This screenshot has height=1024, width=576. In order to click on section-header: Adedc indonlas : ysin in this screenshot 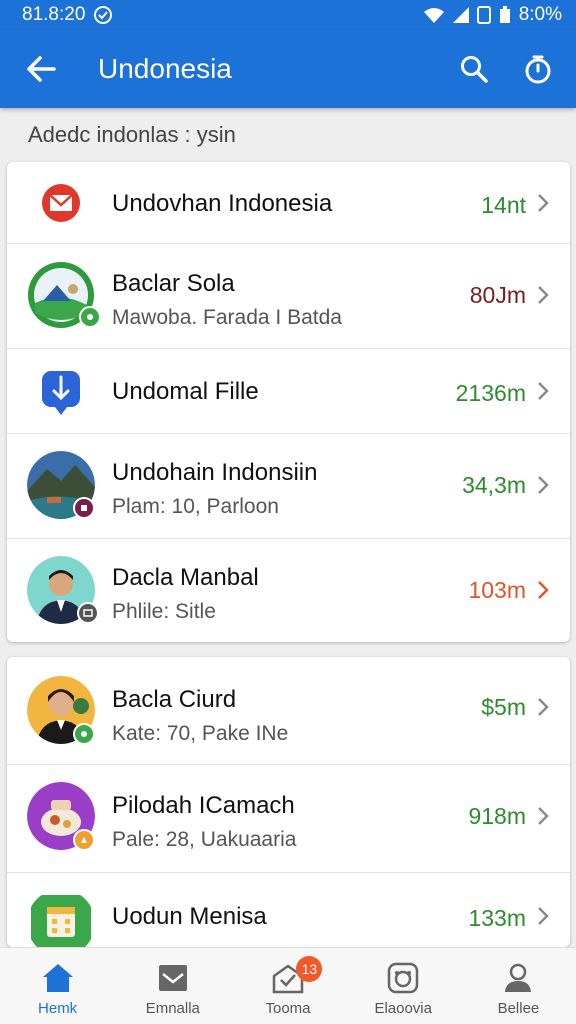, I will do `click(132, 134)`.